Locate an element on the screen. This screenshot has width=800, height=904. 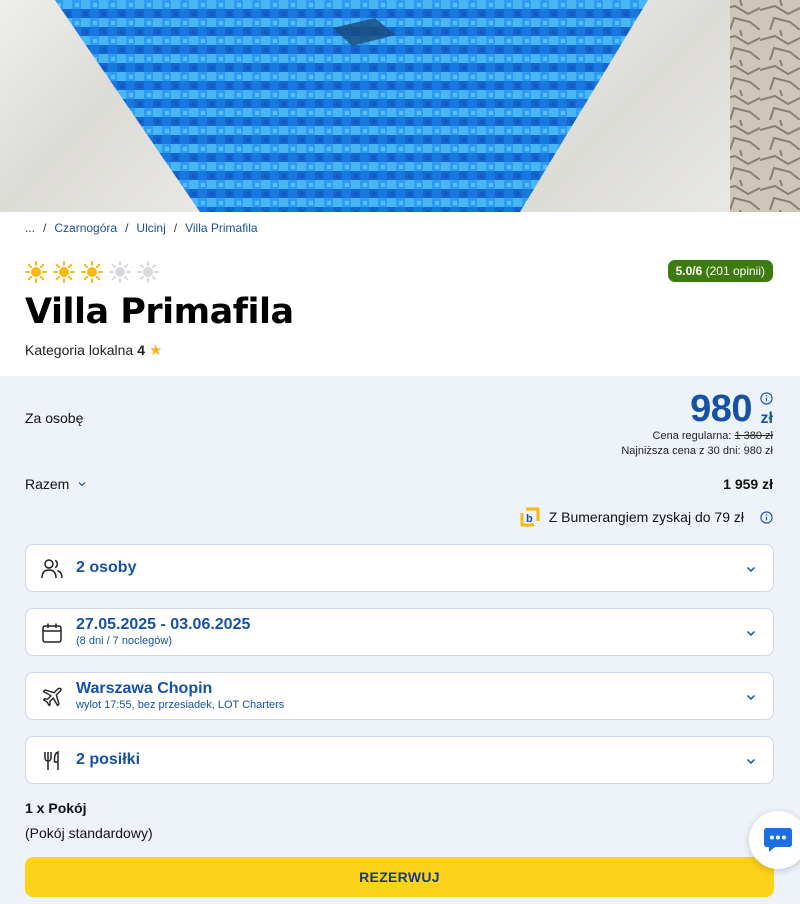
dates-value: 27.05.2025 - 03.06.2025 is located at coordinates (163, 624).